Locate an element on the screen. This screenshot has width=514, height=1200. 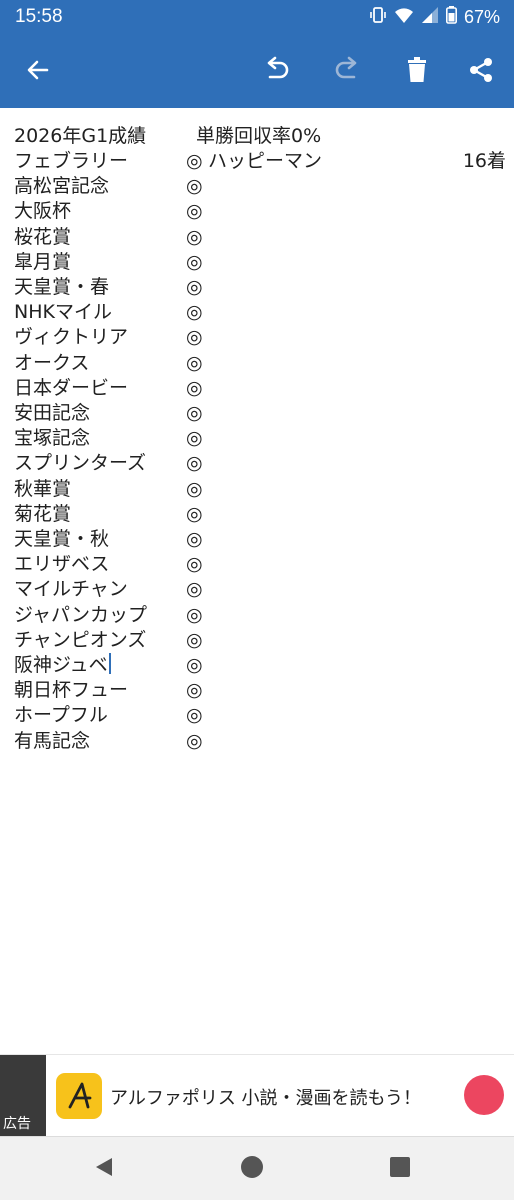
race-name: 桜花賞 is located at coordinates (43, 236).